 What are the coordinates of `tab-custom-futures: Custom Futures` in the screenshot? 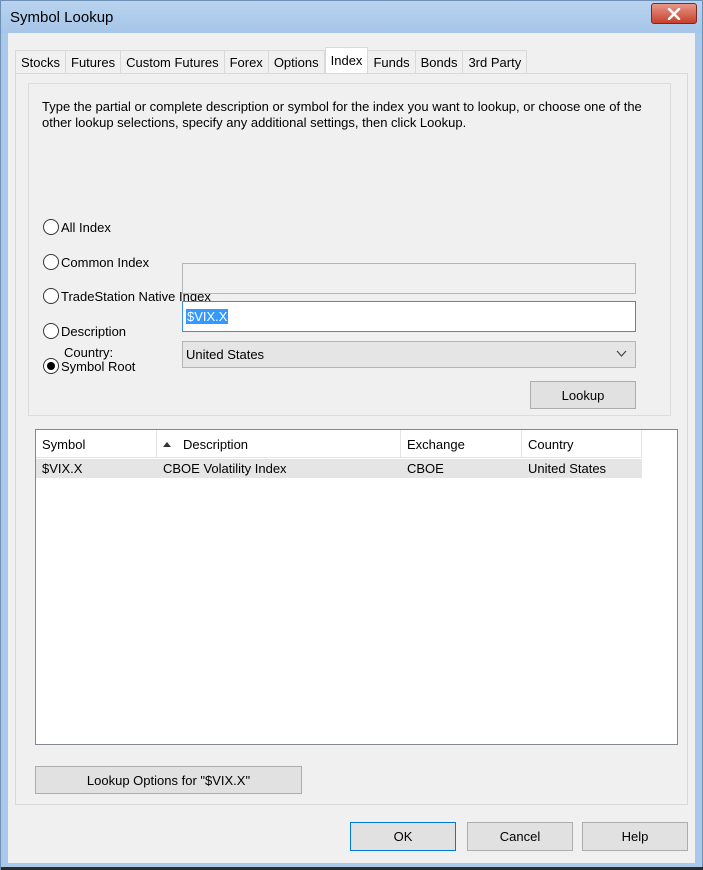 It's located at (173, 61).